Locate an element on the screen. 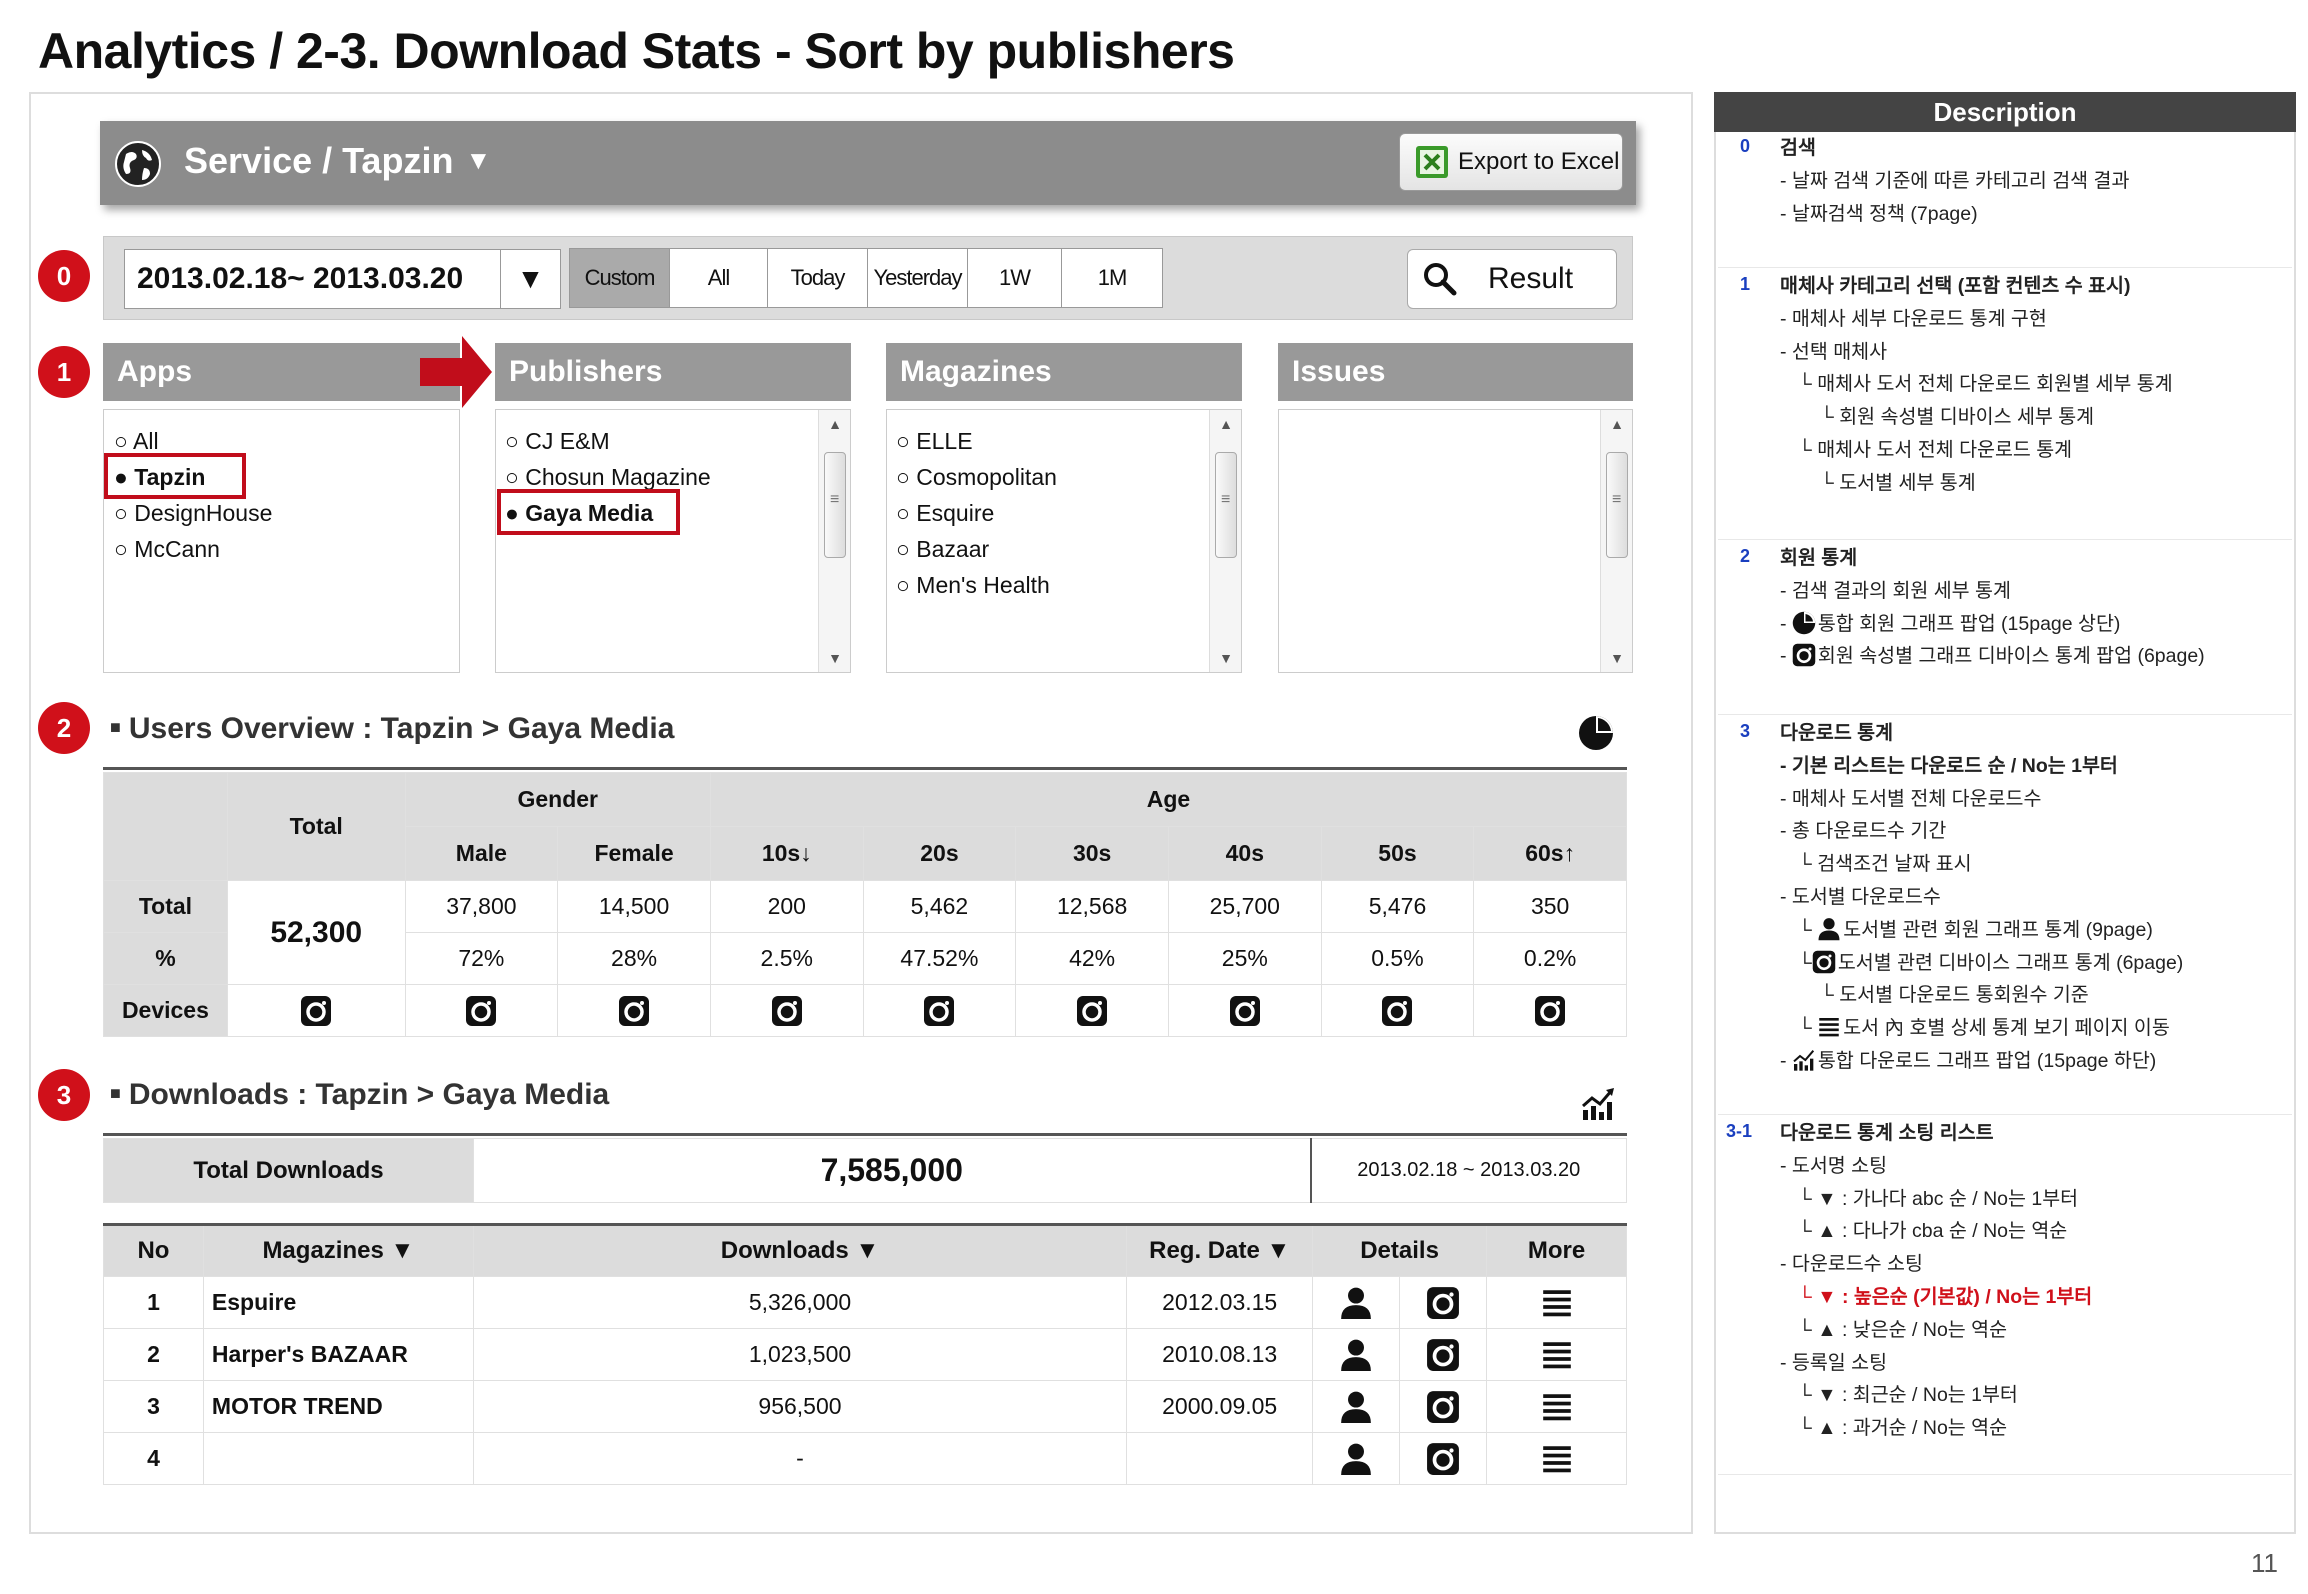 The height and width of the screenshot is (1594, 2308). description-line: └ 매체사 도서 전체 다운로드 회원별 세부 통계 is located at coordinates (1976, 384).